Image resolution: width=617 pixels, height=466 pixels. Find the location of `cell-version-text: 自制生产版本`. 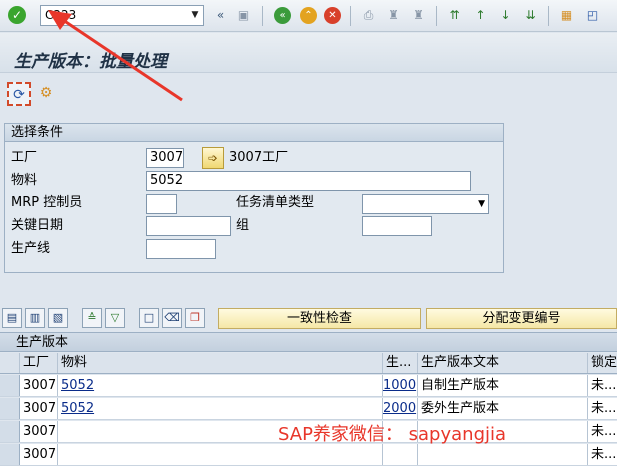

cell-version-text: 自制生产版本 is located at coordinates (503, 385).